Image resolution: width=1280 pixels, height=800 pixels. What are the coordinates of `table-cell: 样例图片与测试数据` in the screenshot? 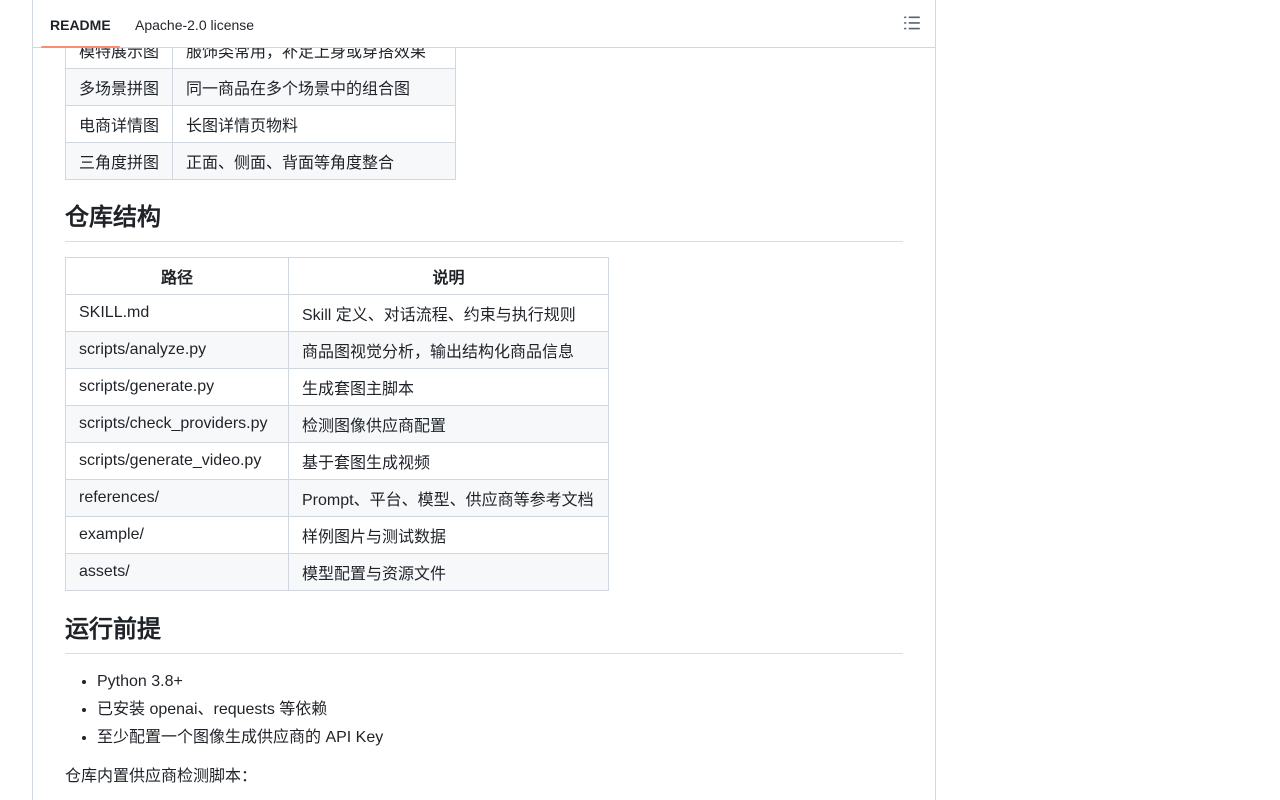 It's located at (448, 535).